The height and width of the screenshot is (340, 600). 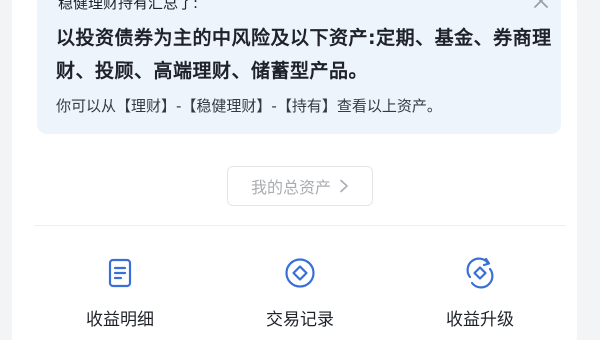 I want to click on income-details-label: 收益明细, so click(x=120, y=320).